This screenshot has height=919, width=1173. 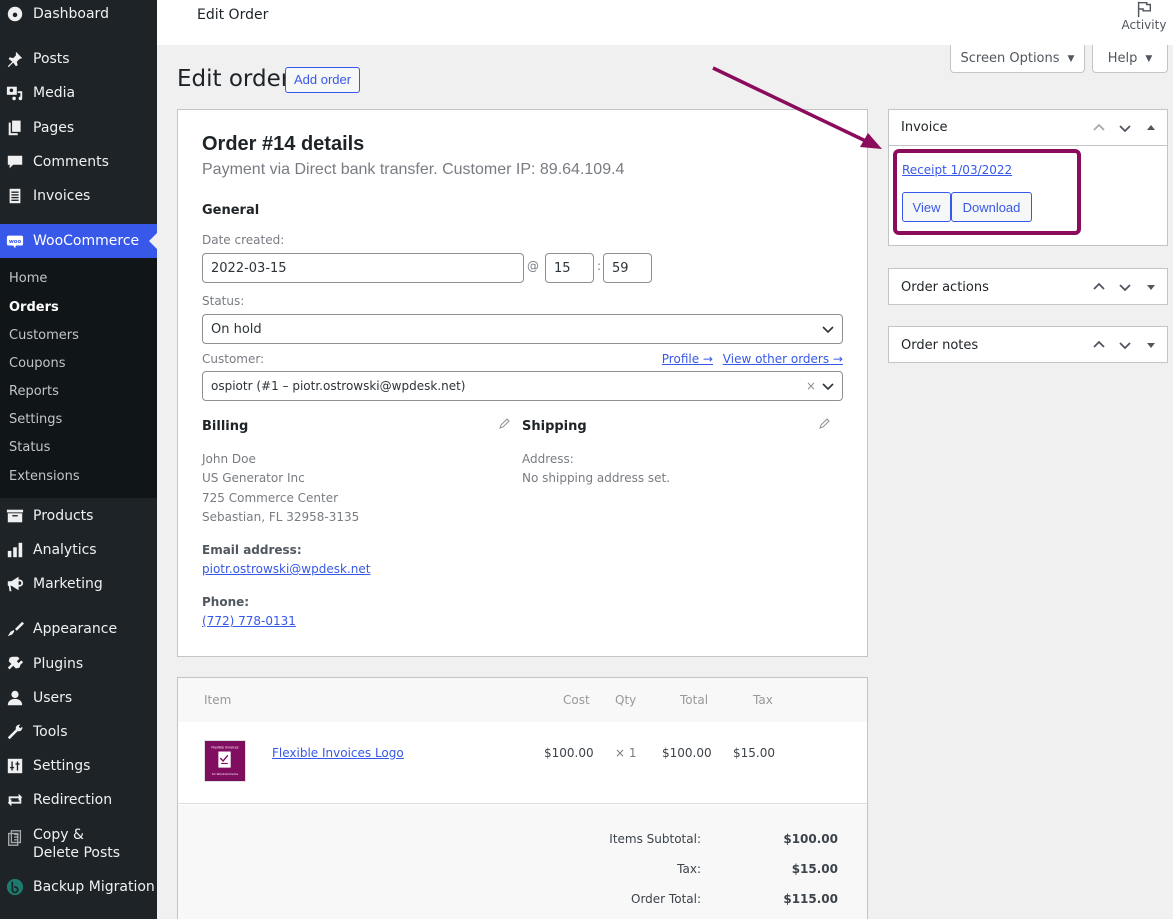 What do you see at coordinates (78, 732) in the screenshot?
I see `sidebar-item-tools: Tools` at bounding box center [78, 732].